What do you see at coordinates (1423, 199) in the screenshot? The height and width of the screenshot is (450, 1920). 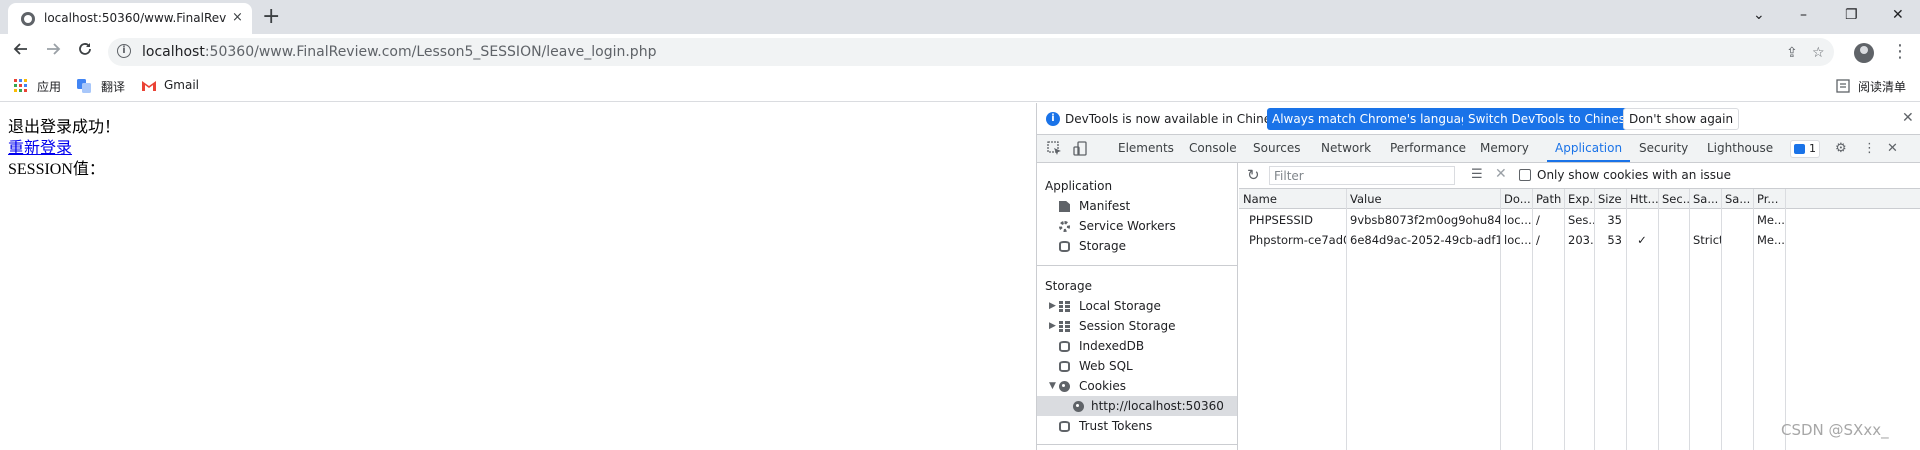 I see `col-header-value: Value` at bounding box center [1423, 199].